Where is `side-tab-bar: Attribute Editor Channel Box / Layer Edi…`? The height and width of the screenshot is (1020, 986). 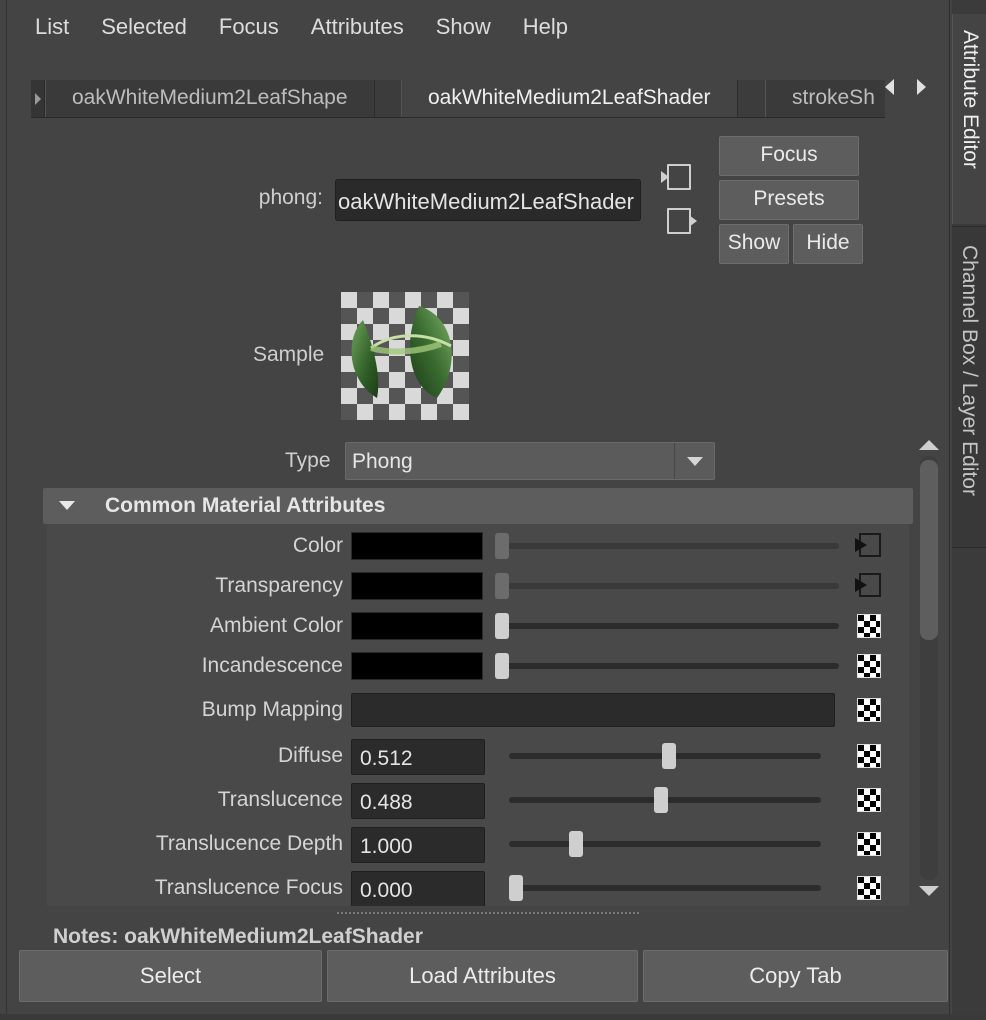 side-tab-bar: Attribute Editor Channel Box / Layer Edi… is located at coordinates (969, 507).